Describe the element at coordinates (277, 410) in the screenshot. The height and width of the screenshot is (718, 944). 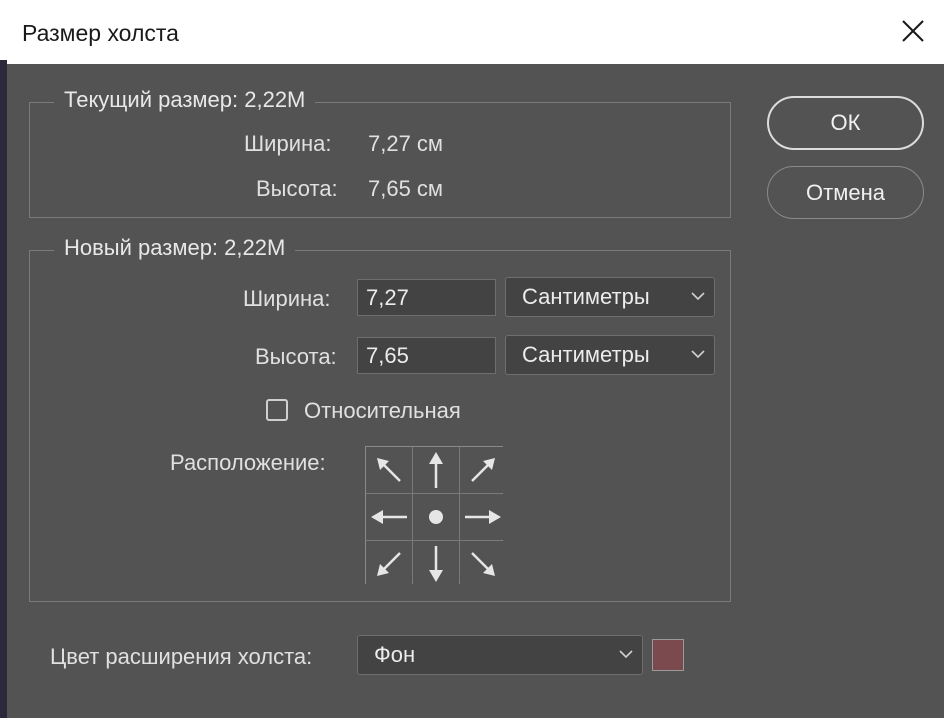
I see `relative-checkbox` at that location.